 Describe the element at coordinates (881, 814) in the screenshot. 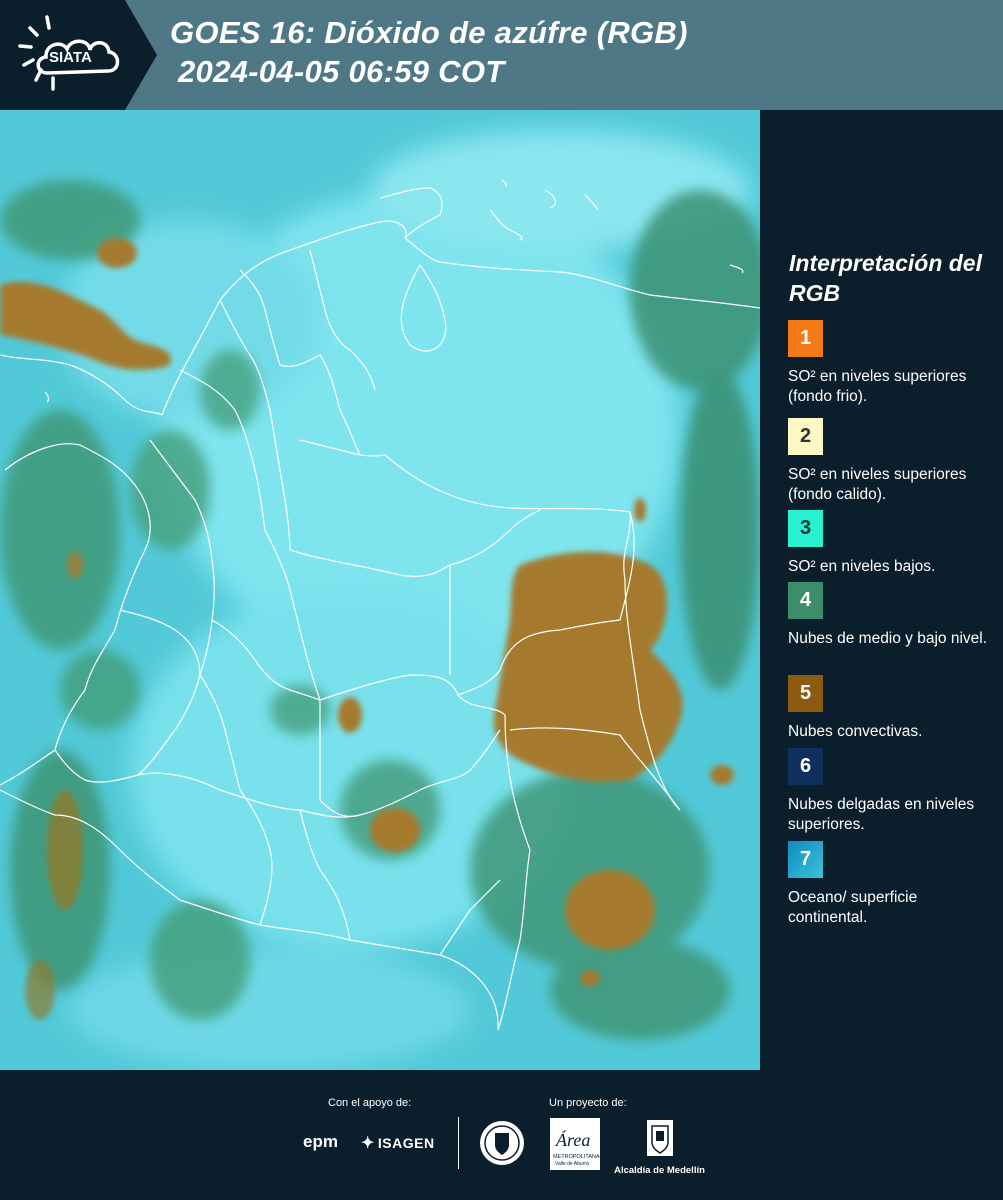

I see `legend-label-6: Nubes delgadas en niveles superiores.` at that location.